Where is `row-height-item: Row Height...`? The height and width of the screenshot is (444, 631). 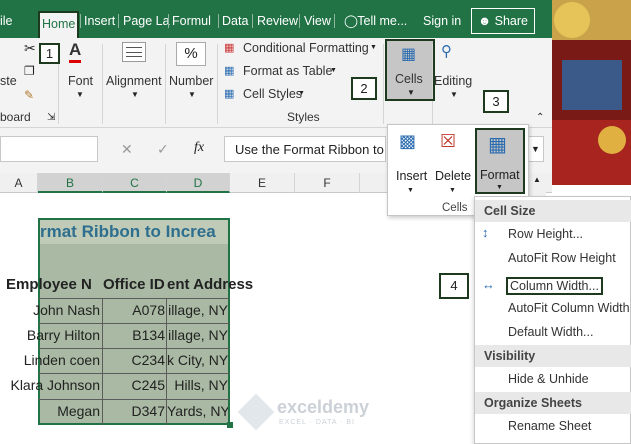
row-height-item: Row Height... is located at coordinates (545, 234).